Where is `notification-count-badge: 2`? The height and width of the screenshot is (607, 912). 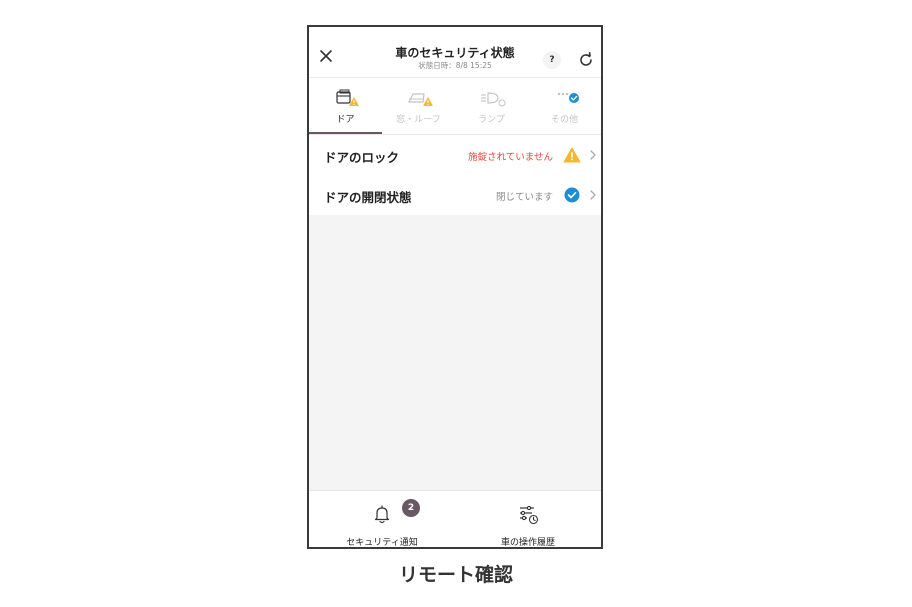
notification-count-badge: 2 is located at coordinates (411, 508).